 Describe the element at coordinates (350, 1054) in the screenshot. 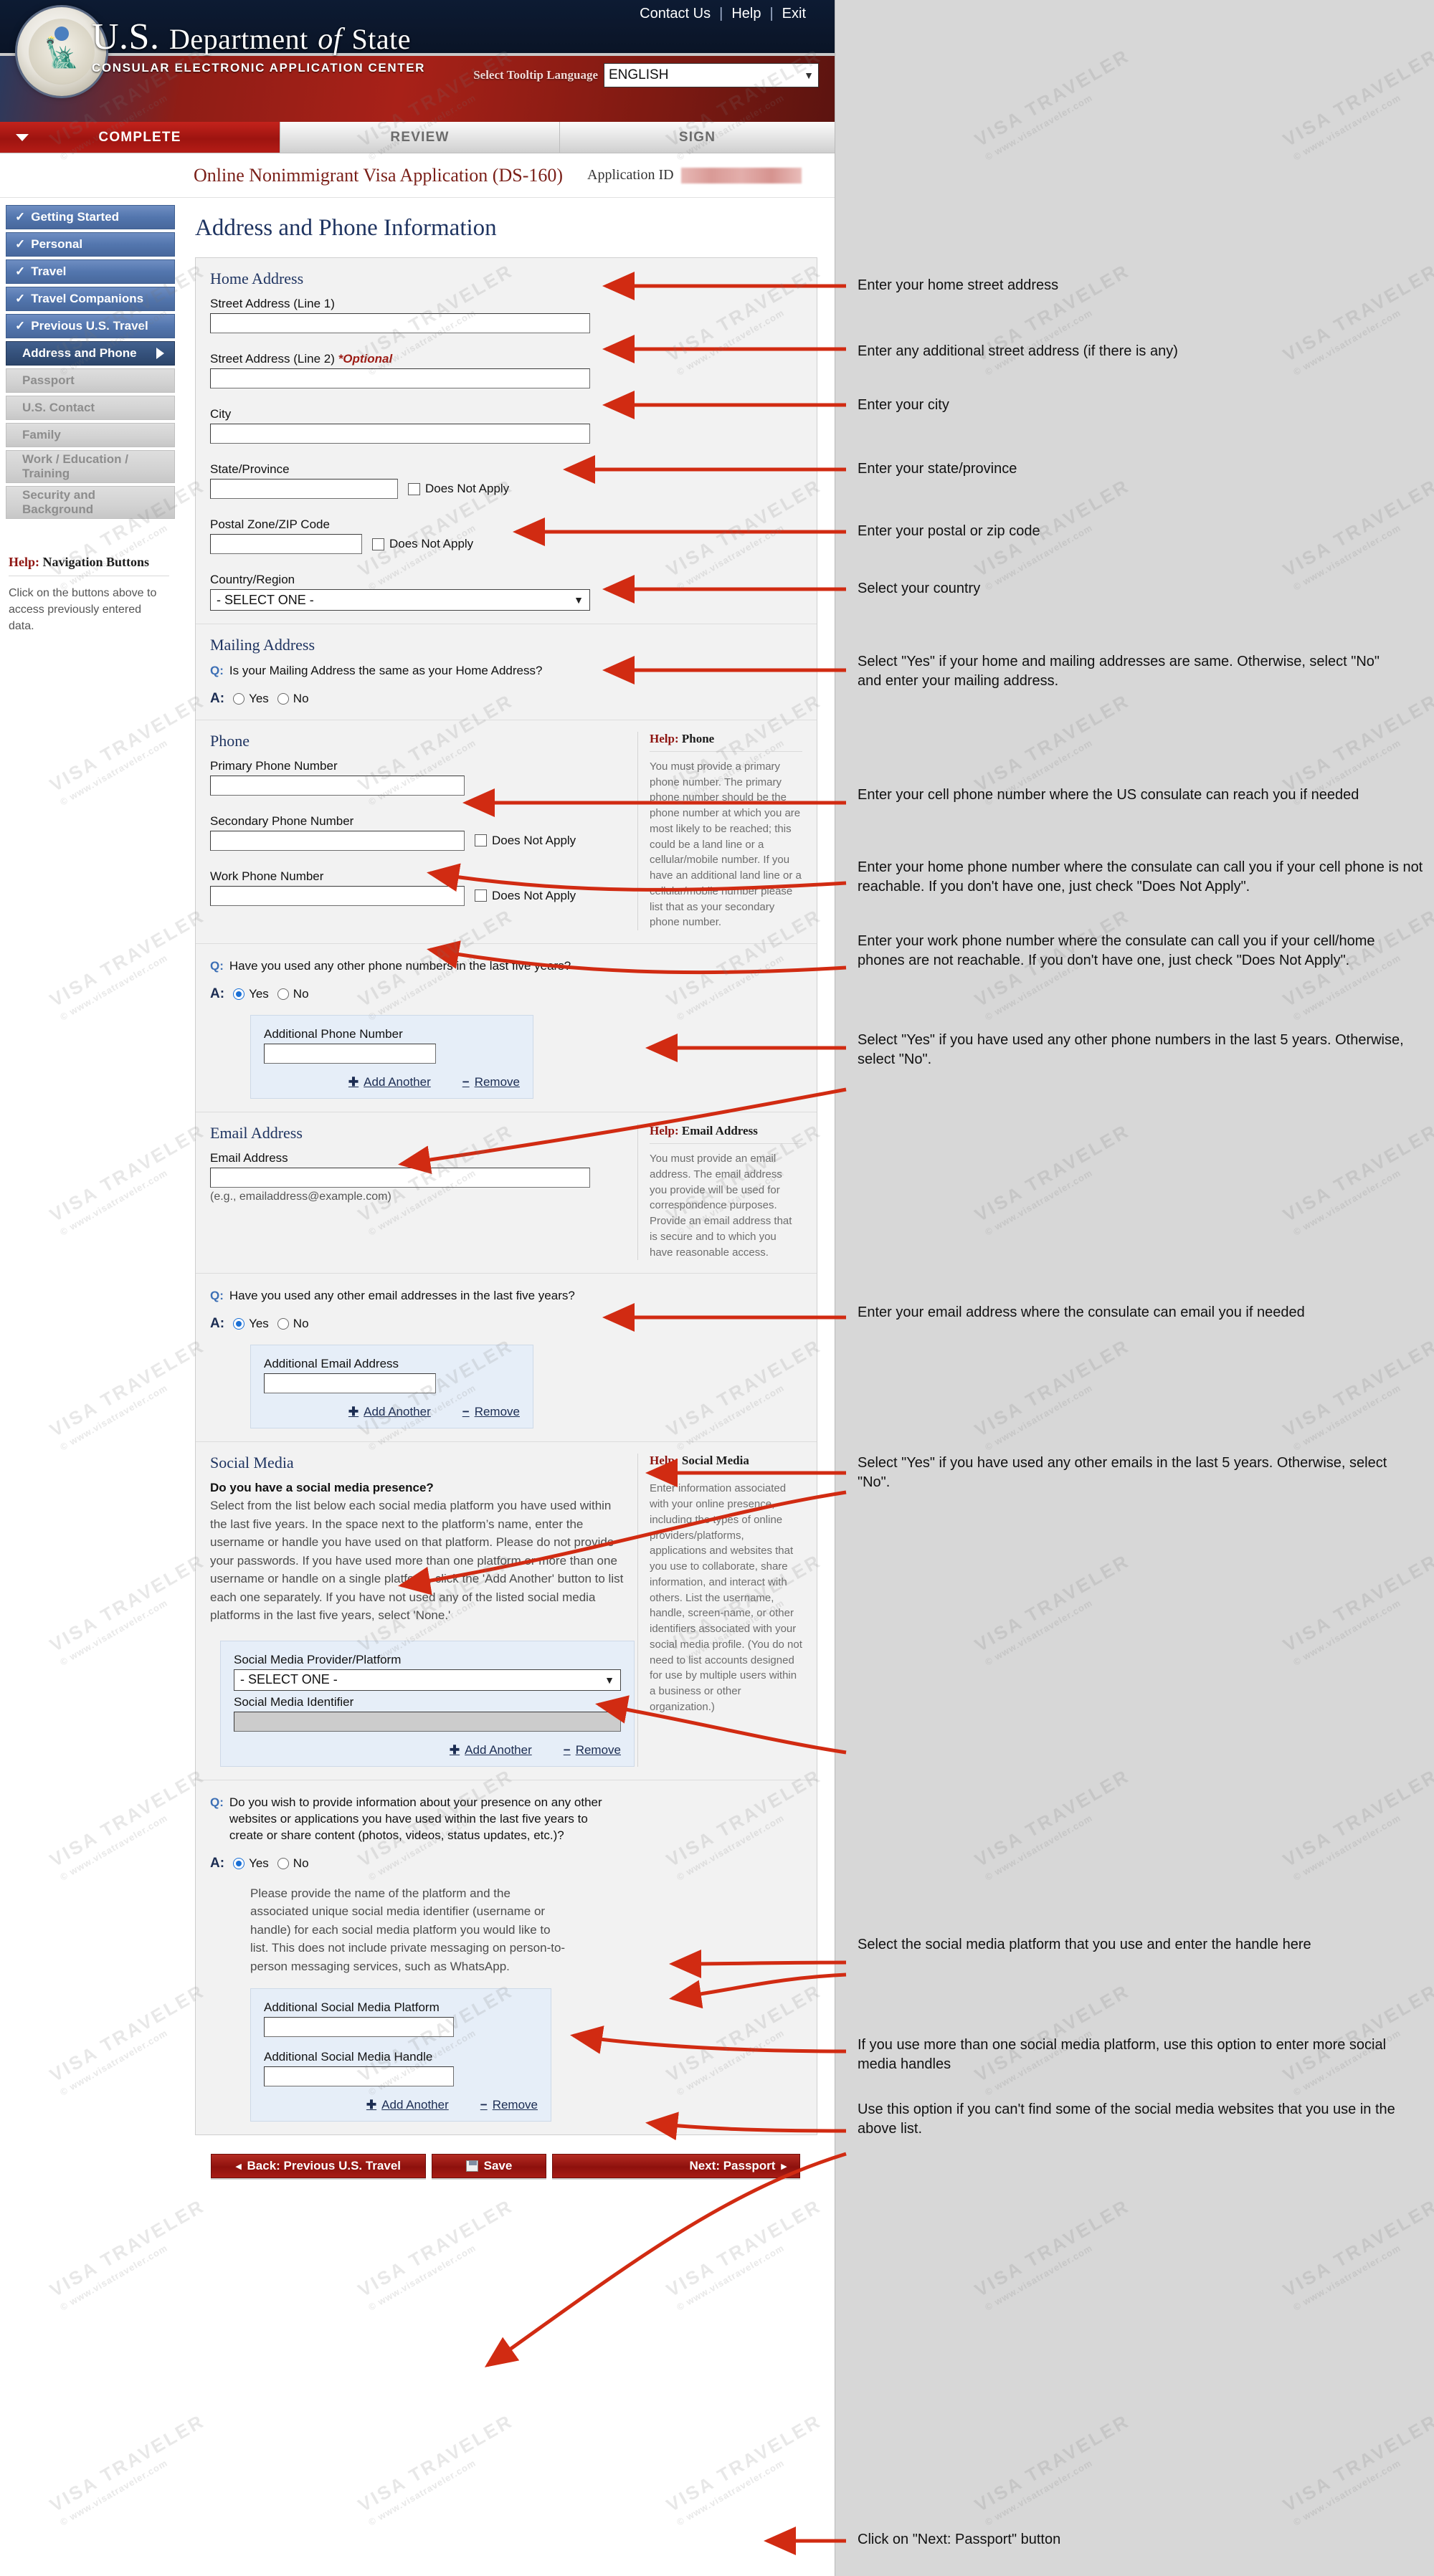

I see `additional-phone-input` at that location.